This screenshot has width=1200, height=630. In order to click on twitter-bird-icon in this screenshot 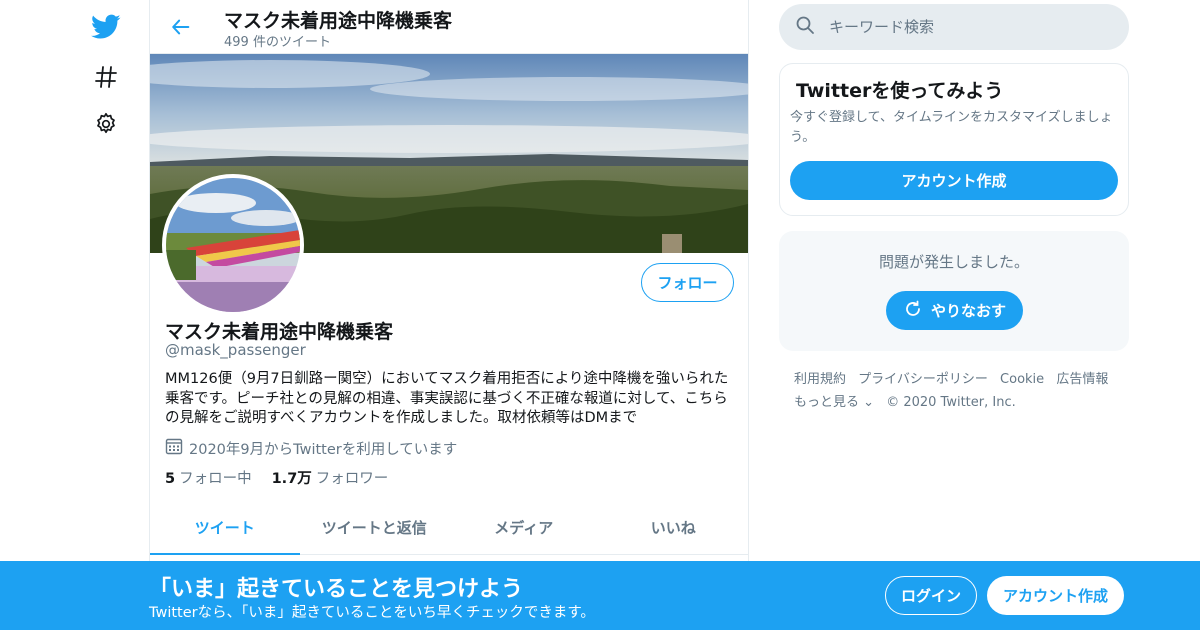, I will do `click(106, 27)`.